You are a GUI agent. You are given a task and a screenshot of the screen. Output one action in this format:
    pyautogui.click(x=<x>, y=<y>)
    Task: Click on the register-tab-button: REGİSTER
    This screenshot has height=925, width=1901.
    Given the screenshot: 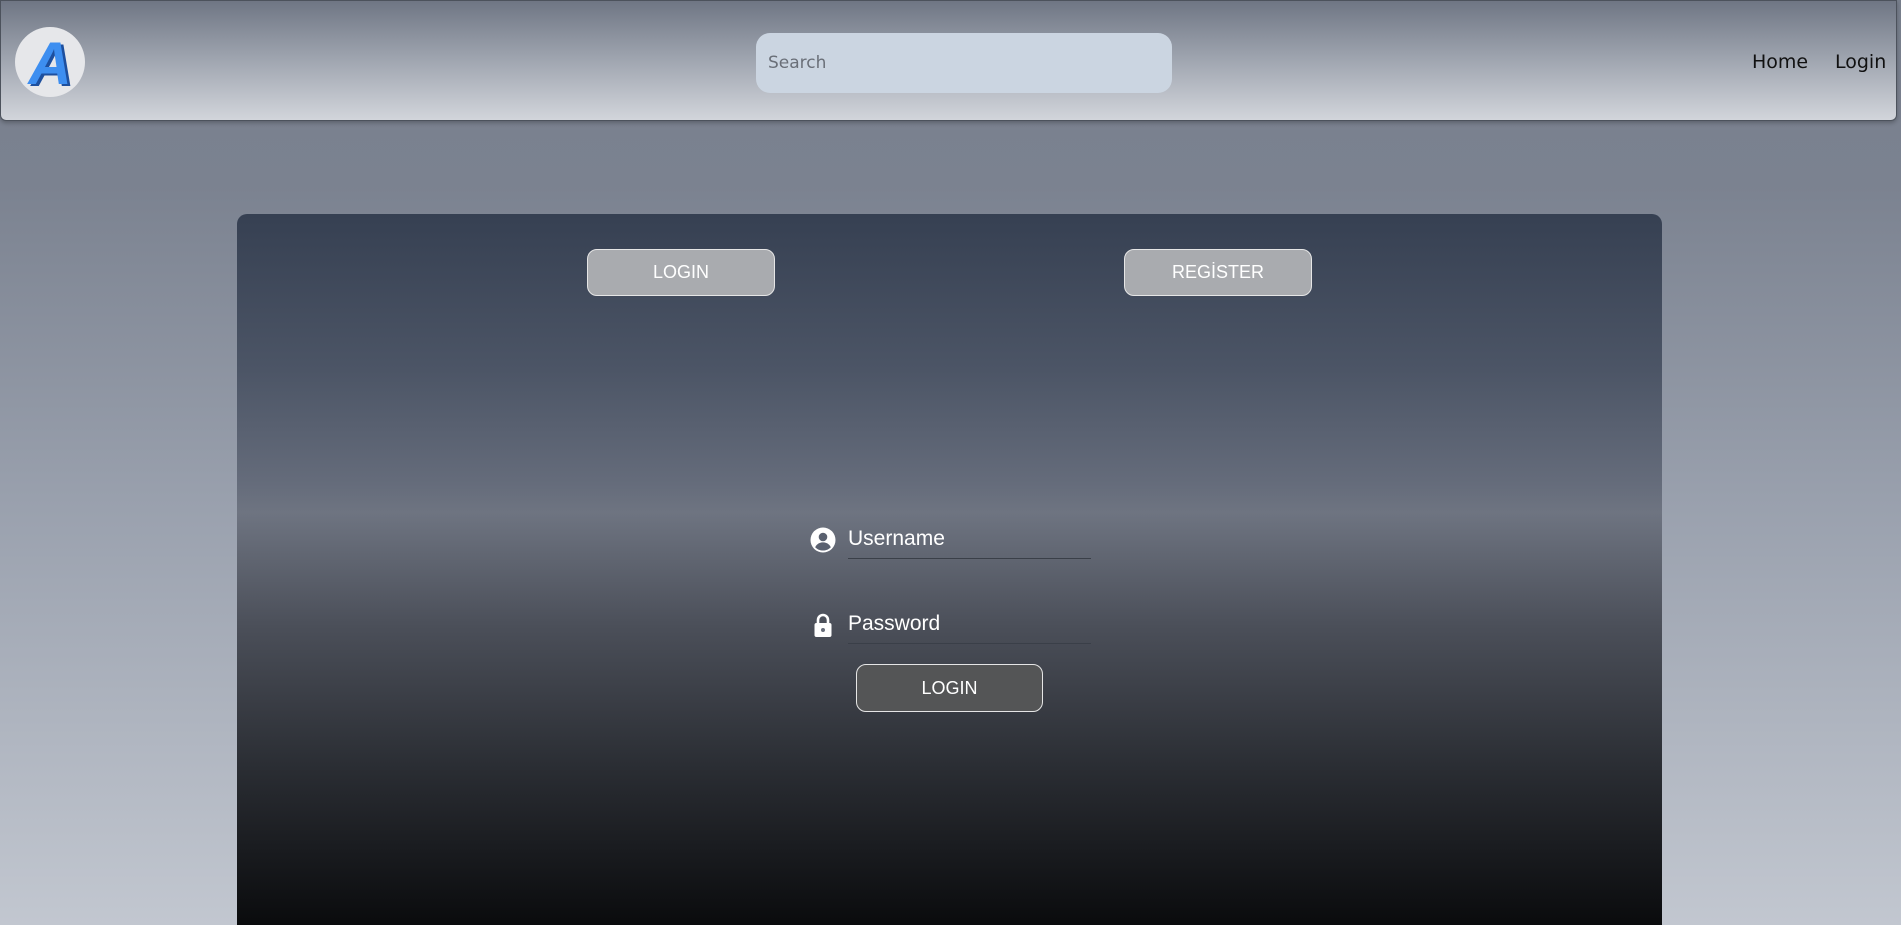 What is the action you would take?
    pyautogui.click(x=1218, y=272)
    